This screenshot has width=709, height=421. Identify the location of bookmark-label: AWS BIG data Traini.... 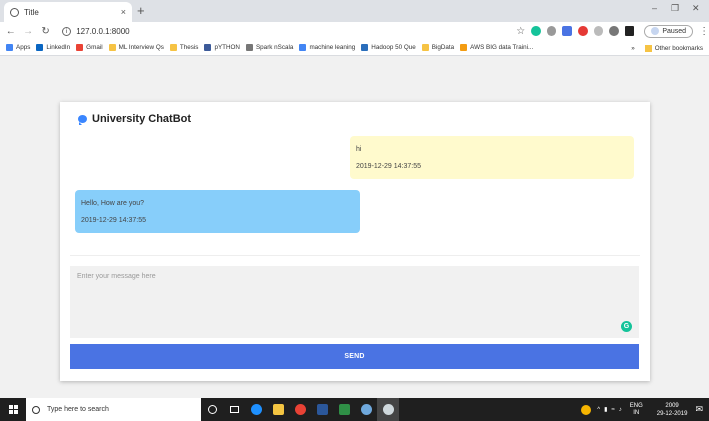
(502, 47).